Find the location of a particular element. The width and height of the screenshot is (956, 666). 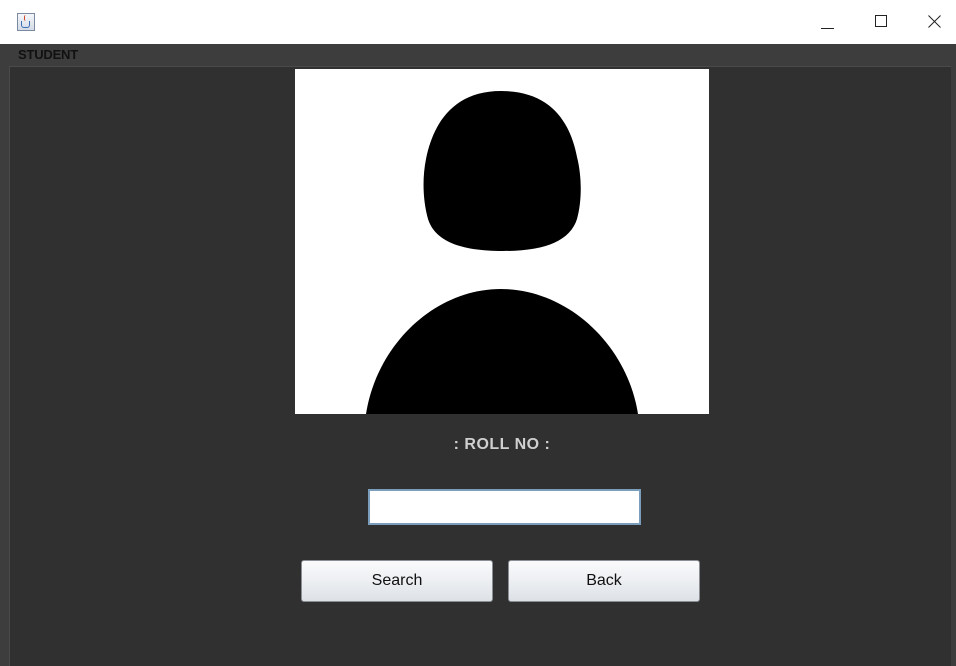

minimize-icon is located at coordinates (827, 28).